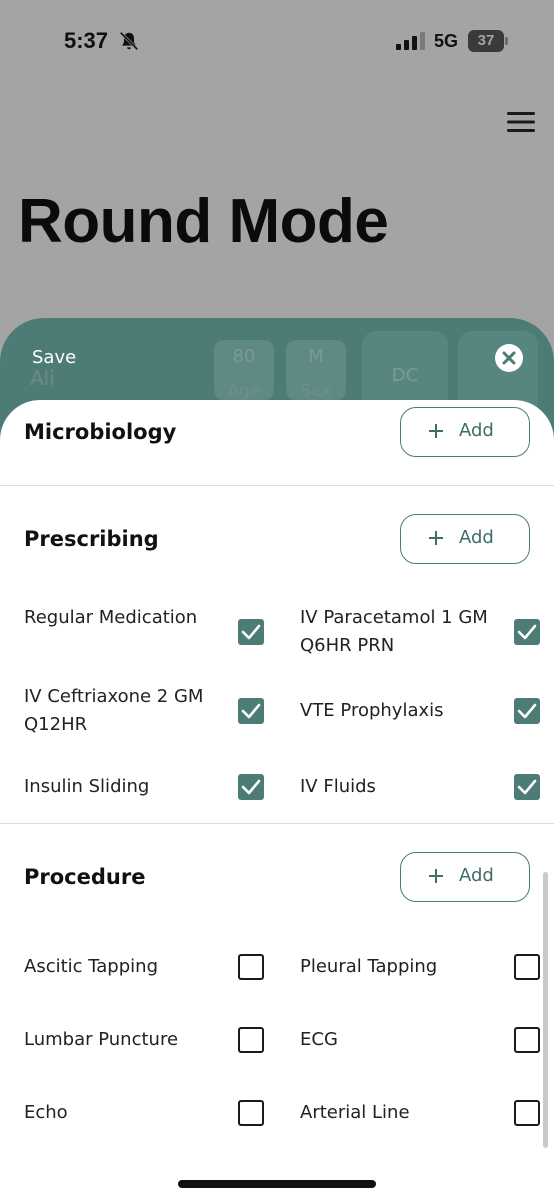  Describe the element at coordinates (85, 877) in the screenshot. I see `procedure-title: Procedure` at that location.